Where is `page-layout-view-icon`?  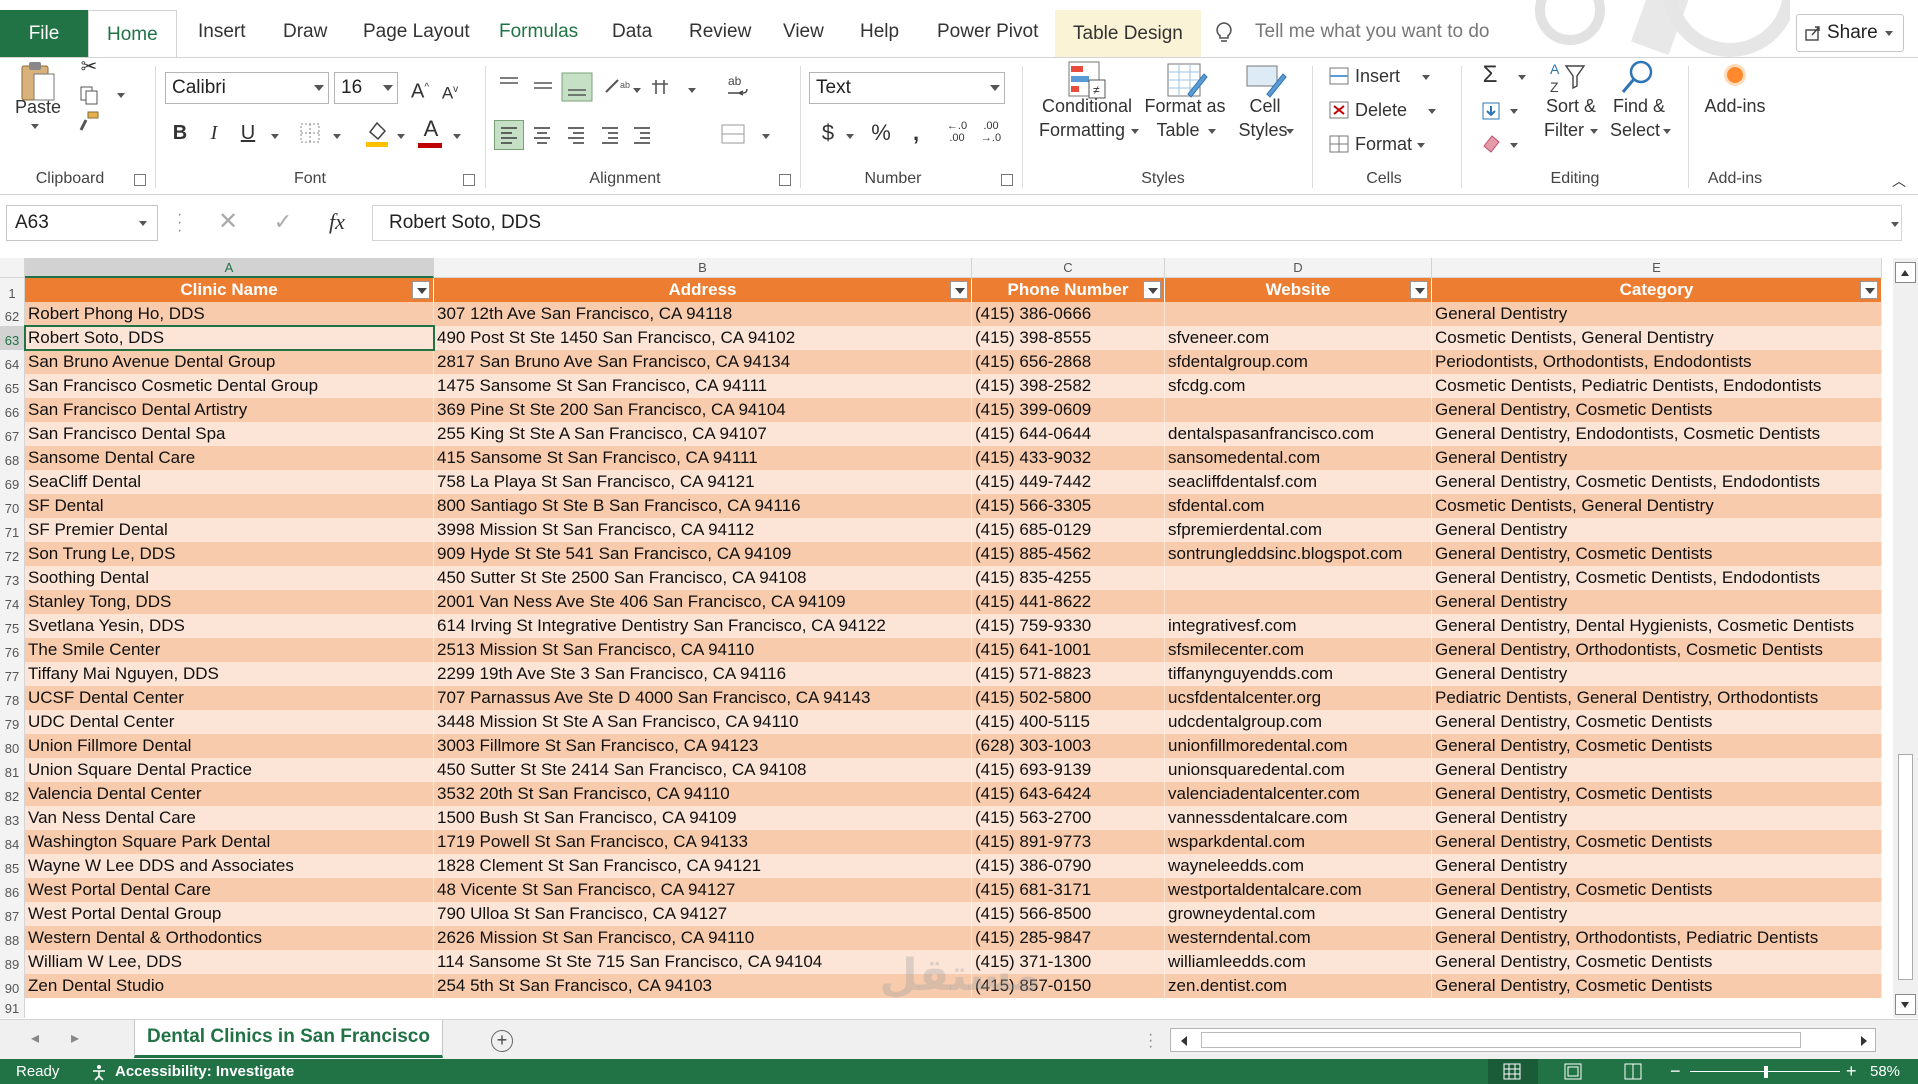
page-layout-view-icon is located at coordinates (1573, 1071).